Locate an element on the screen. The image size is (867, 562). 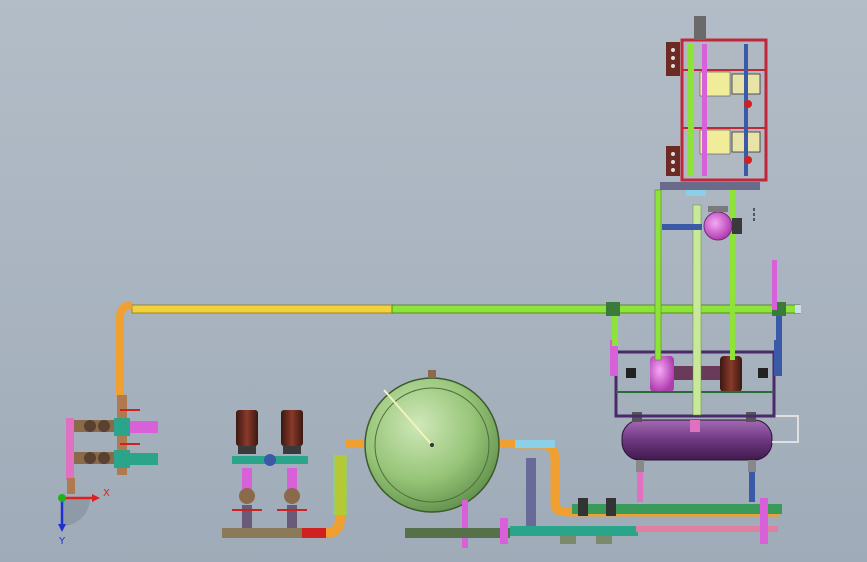
spherical-tank is located at coordinates (432, 459).